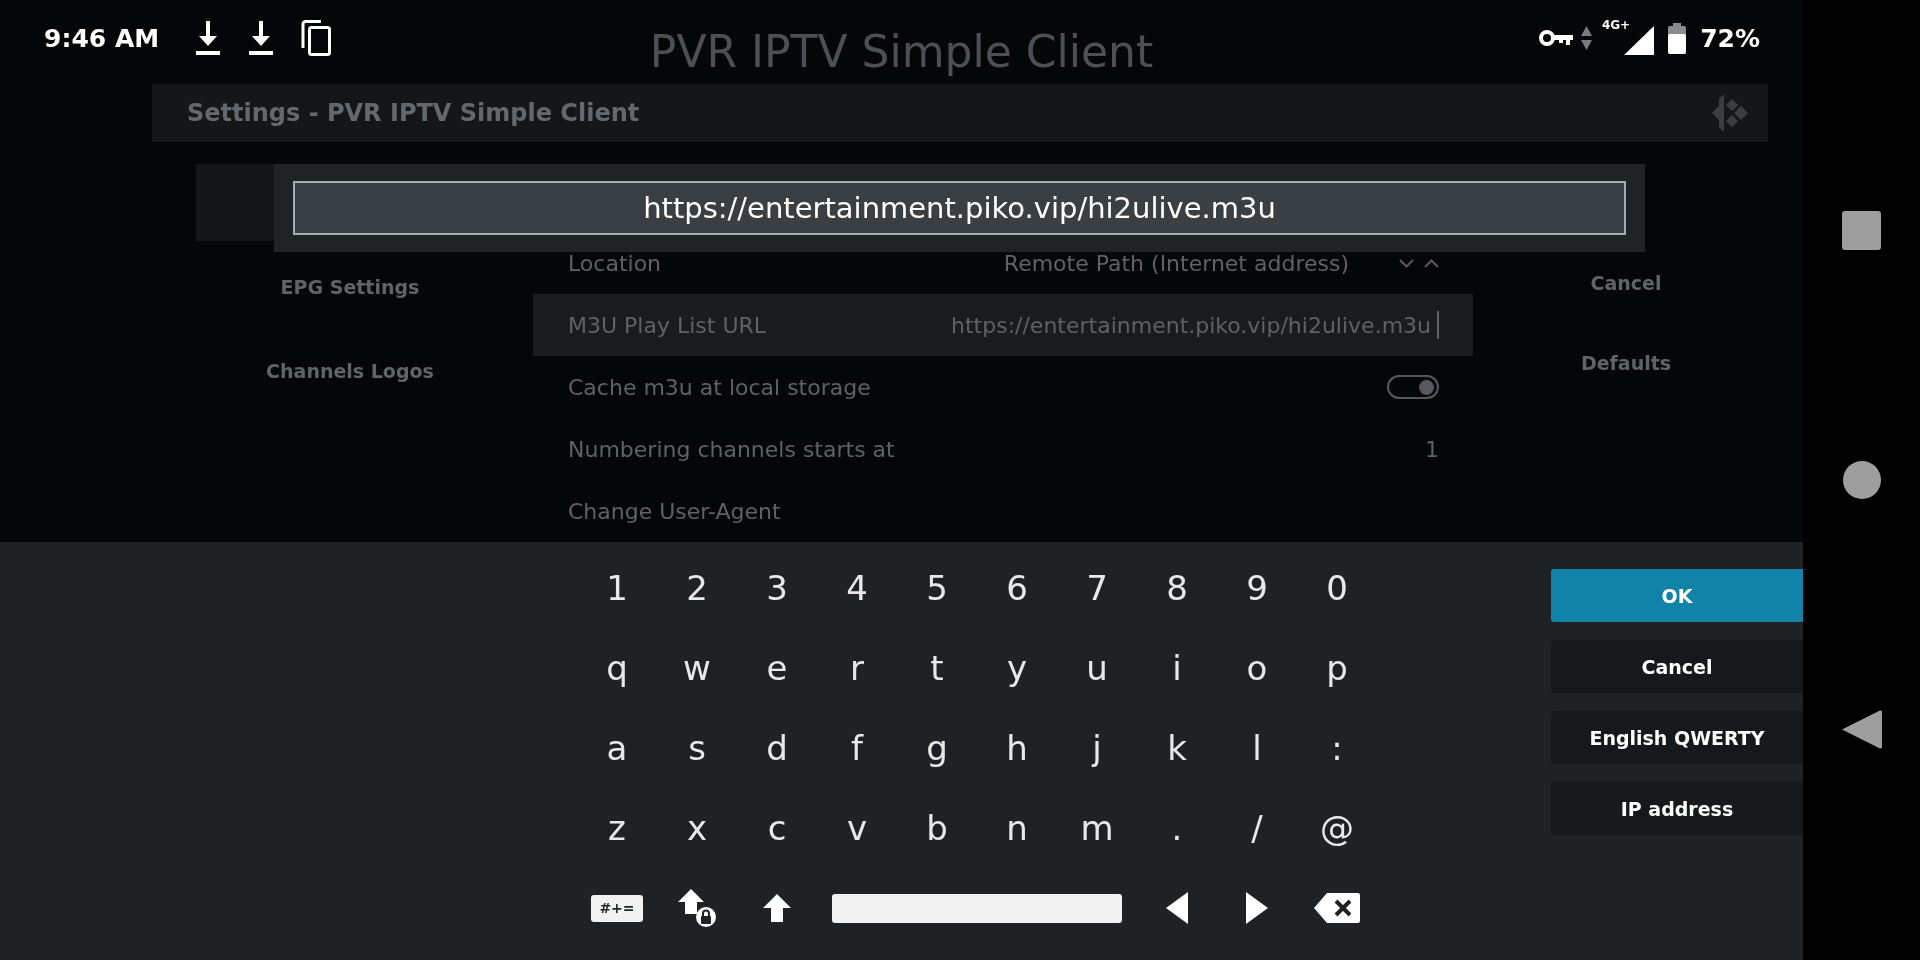  Describe the element at coordinates (777, 668) in the screenshot. I see `keyboard-key: e` at that location.